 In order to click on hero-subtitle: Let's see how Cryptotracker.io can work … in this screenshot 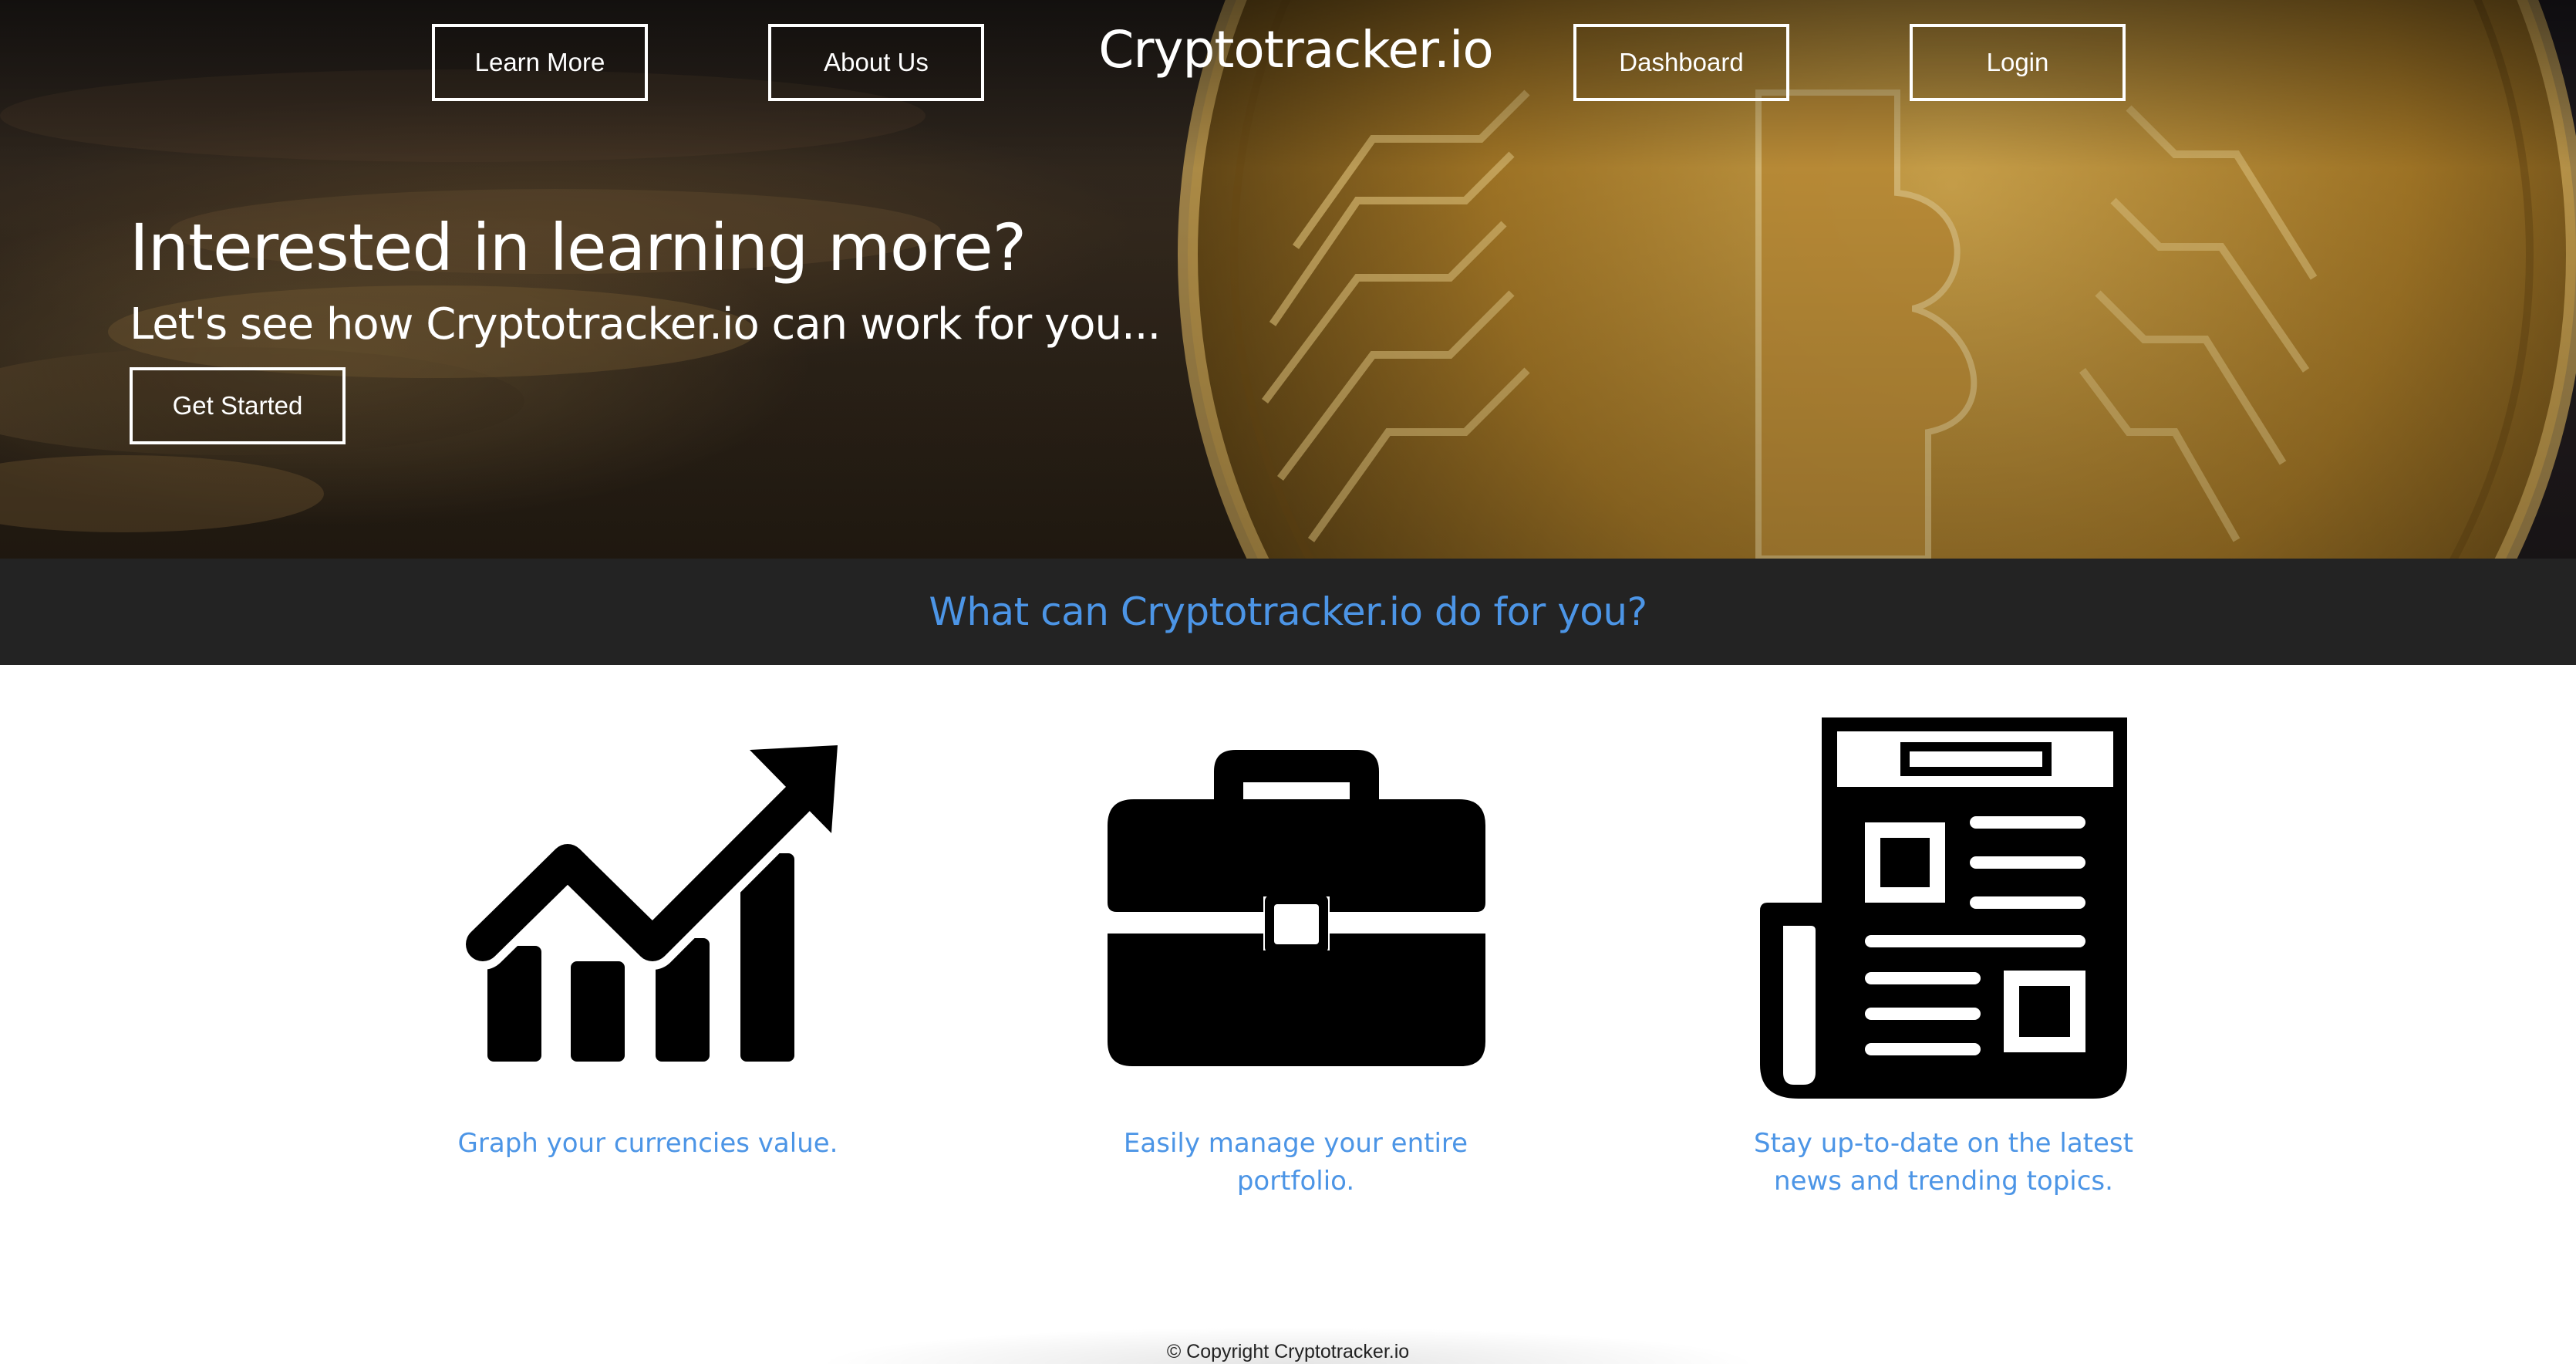, I will do `click(645, 324)`.